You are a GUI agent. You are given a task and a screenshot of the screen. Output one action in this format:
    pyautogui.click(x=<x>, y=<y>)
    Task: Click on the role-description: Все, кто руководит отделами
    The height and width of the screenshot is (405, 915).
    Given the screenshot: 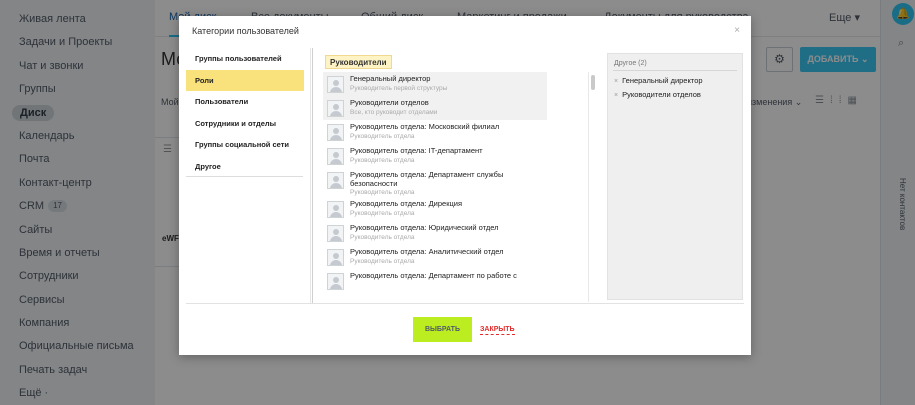 What is the action you would take?
    pyautogui.click(x=394, y=112)
    